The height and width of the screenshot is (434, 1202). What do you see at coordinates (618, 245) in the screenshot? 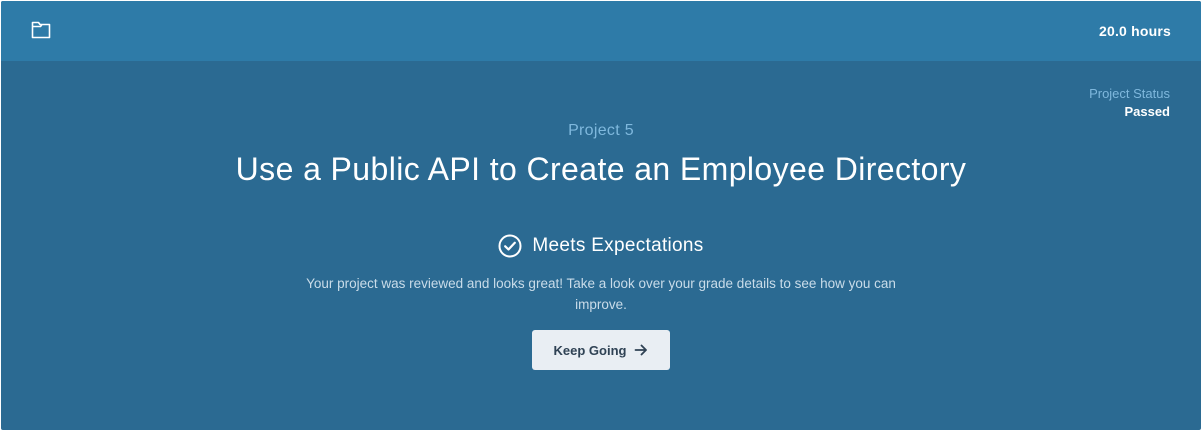
I see `result-label: Meets Expectations` at bounding box center [618, 245].